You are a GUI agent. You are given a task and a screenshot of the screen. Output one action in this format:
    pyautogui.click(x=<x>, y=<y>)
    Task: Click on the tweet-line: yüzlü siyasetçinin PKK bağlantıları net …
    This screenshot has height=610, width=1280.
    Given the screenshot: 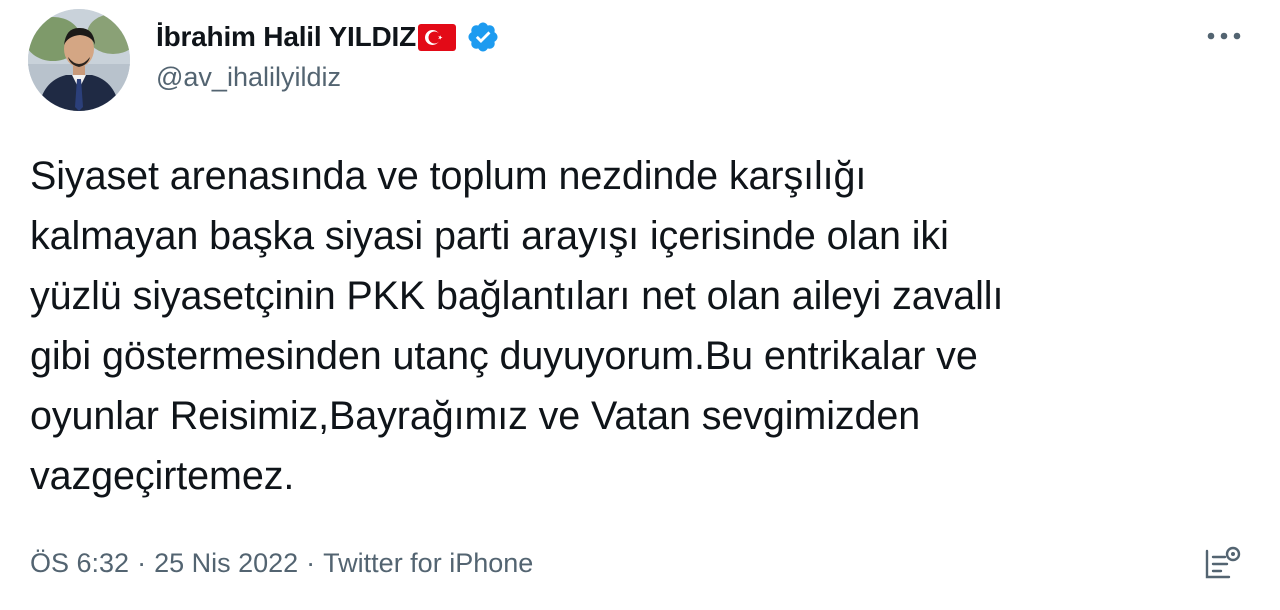 What is the action you would take?
    pyautogui.click(x=517, y=296)
    